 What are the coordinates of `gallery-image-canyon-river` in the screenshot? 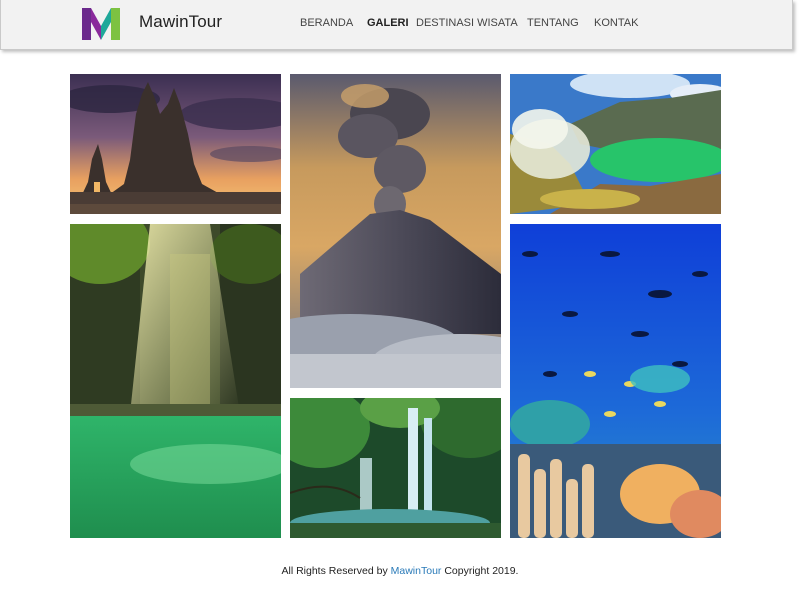 It's located at (175, 381).